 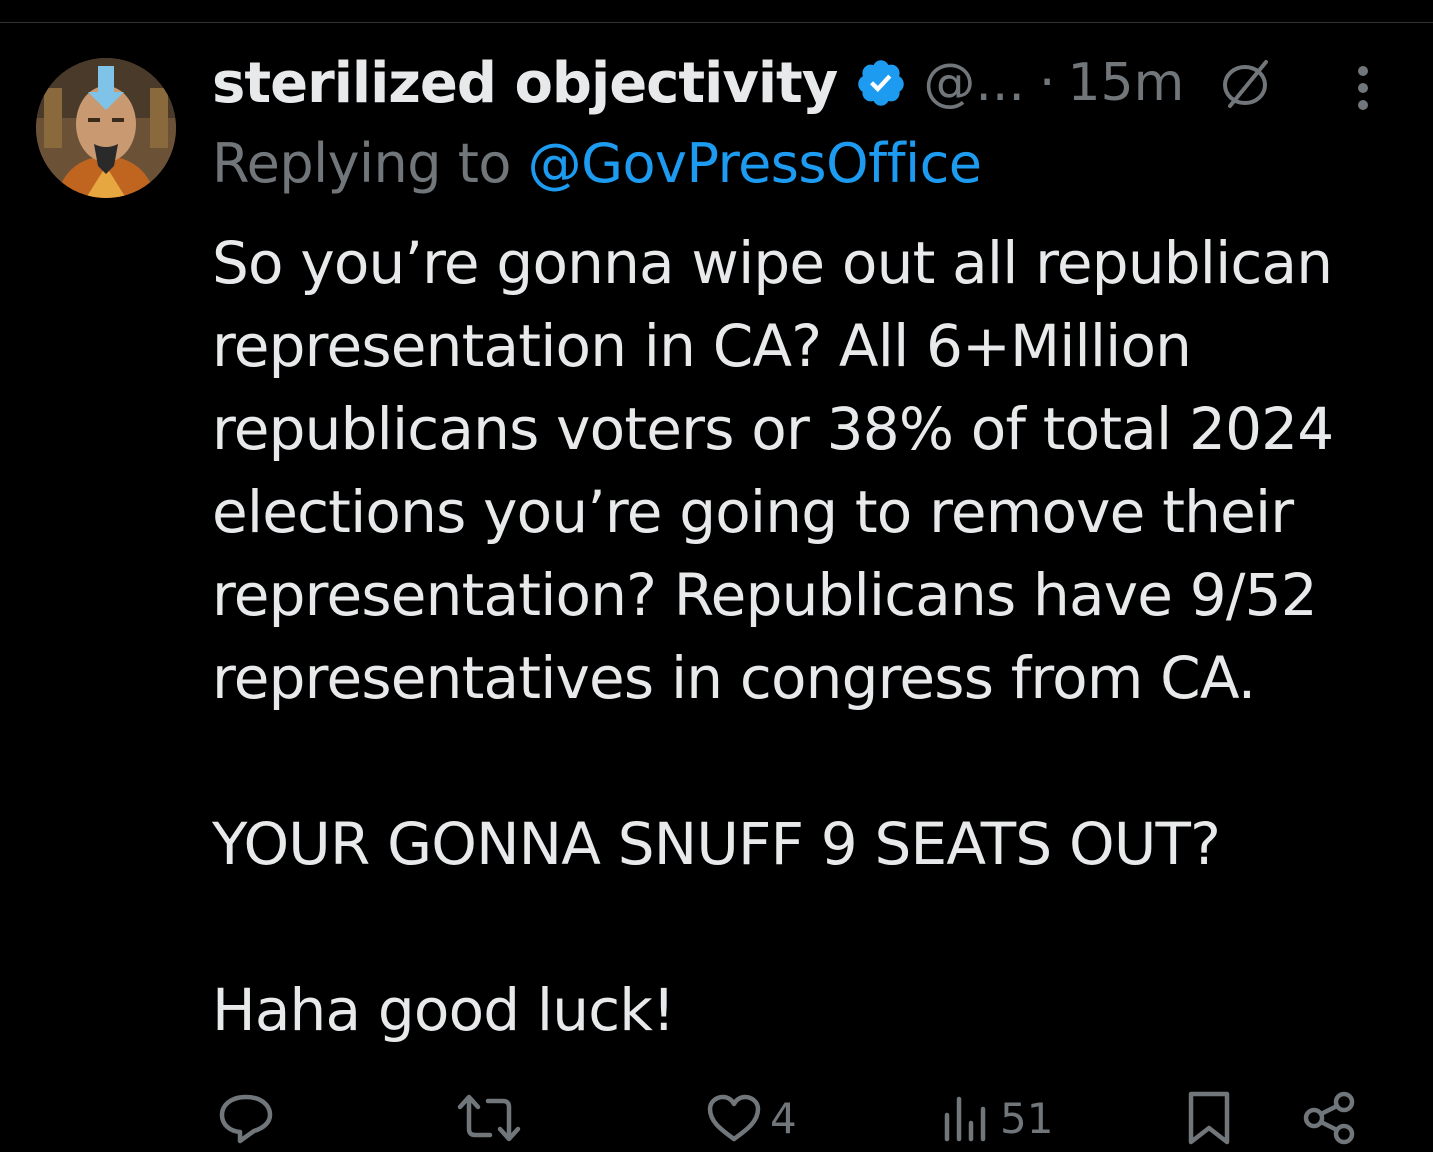 I want to click on views-button: 51, so click(x=997, y=1118).